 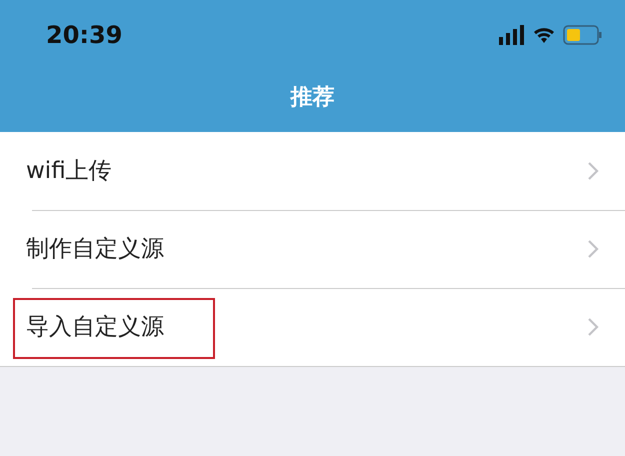 What do you see at coordinates (84, 35) in the screenshot?
I see `status-time: 20:39` at bounding box center [84, 35].